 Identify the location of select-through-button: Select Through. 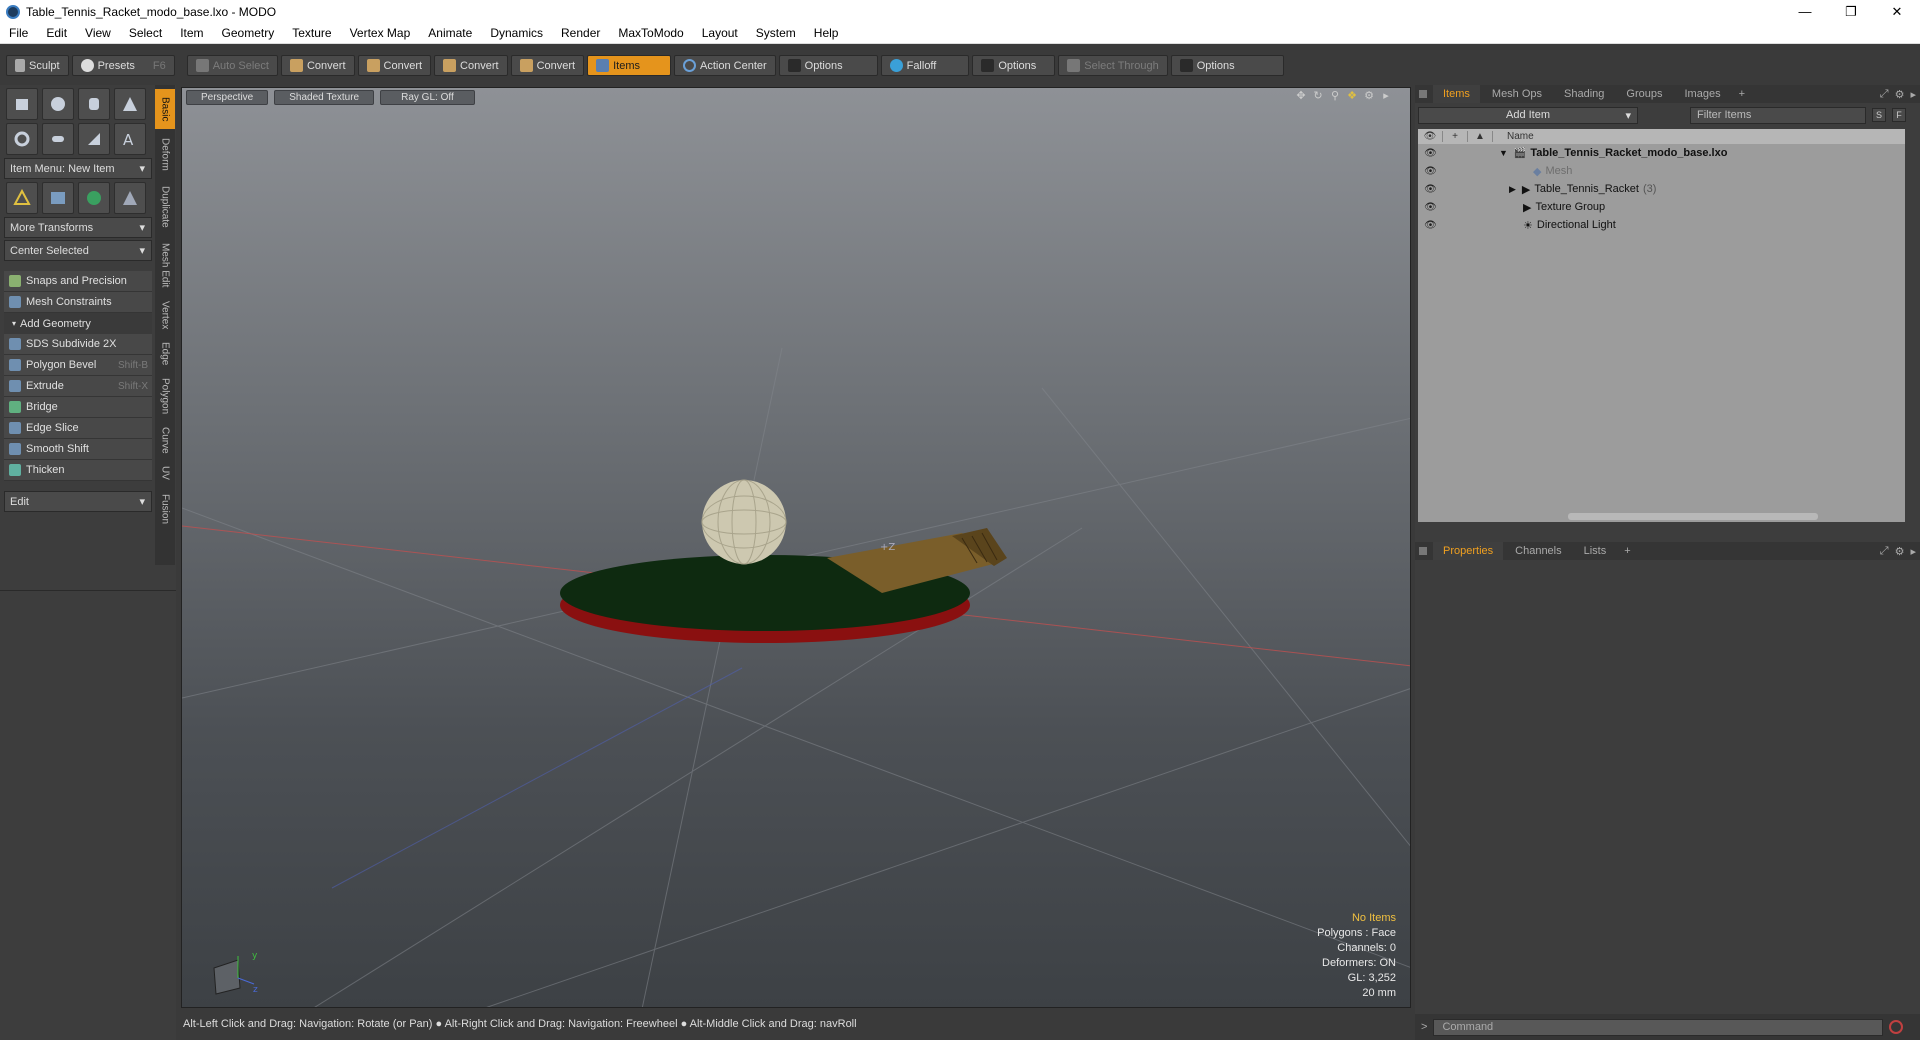
(1113, 65).